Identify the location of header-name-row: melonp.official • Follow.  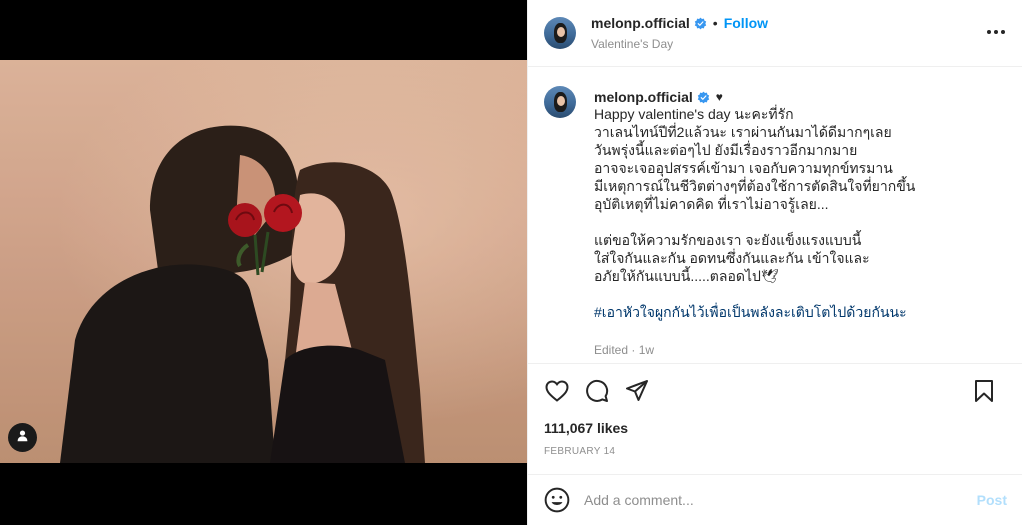
(679, 23).